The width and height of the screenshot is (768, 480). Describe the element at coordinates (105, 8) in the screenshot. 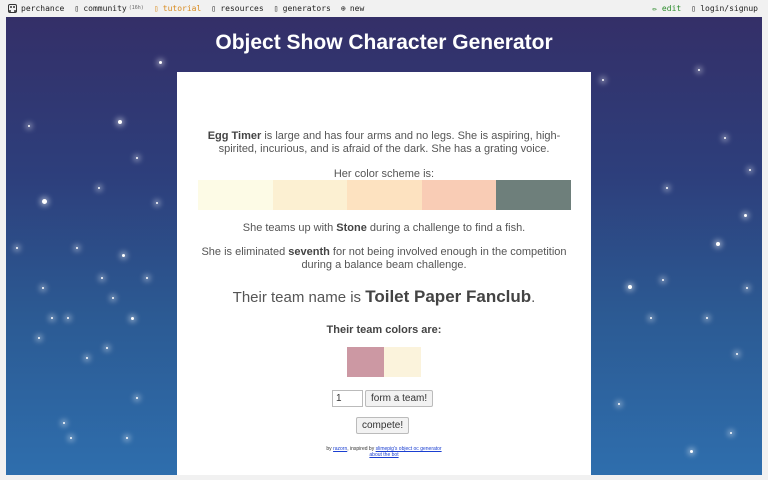

I see `nav-community-label: community` at that location.